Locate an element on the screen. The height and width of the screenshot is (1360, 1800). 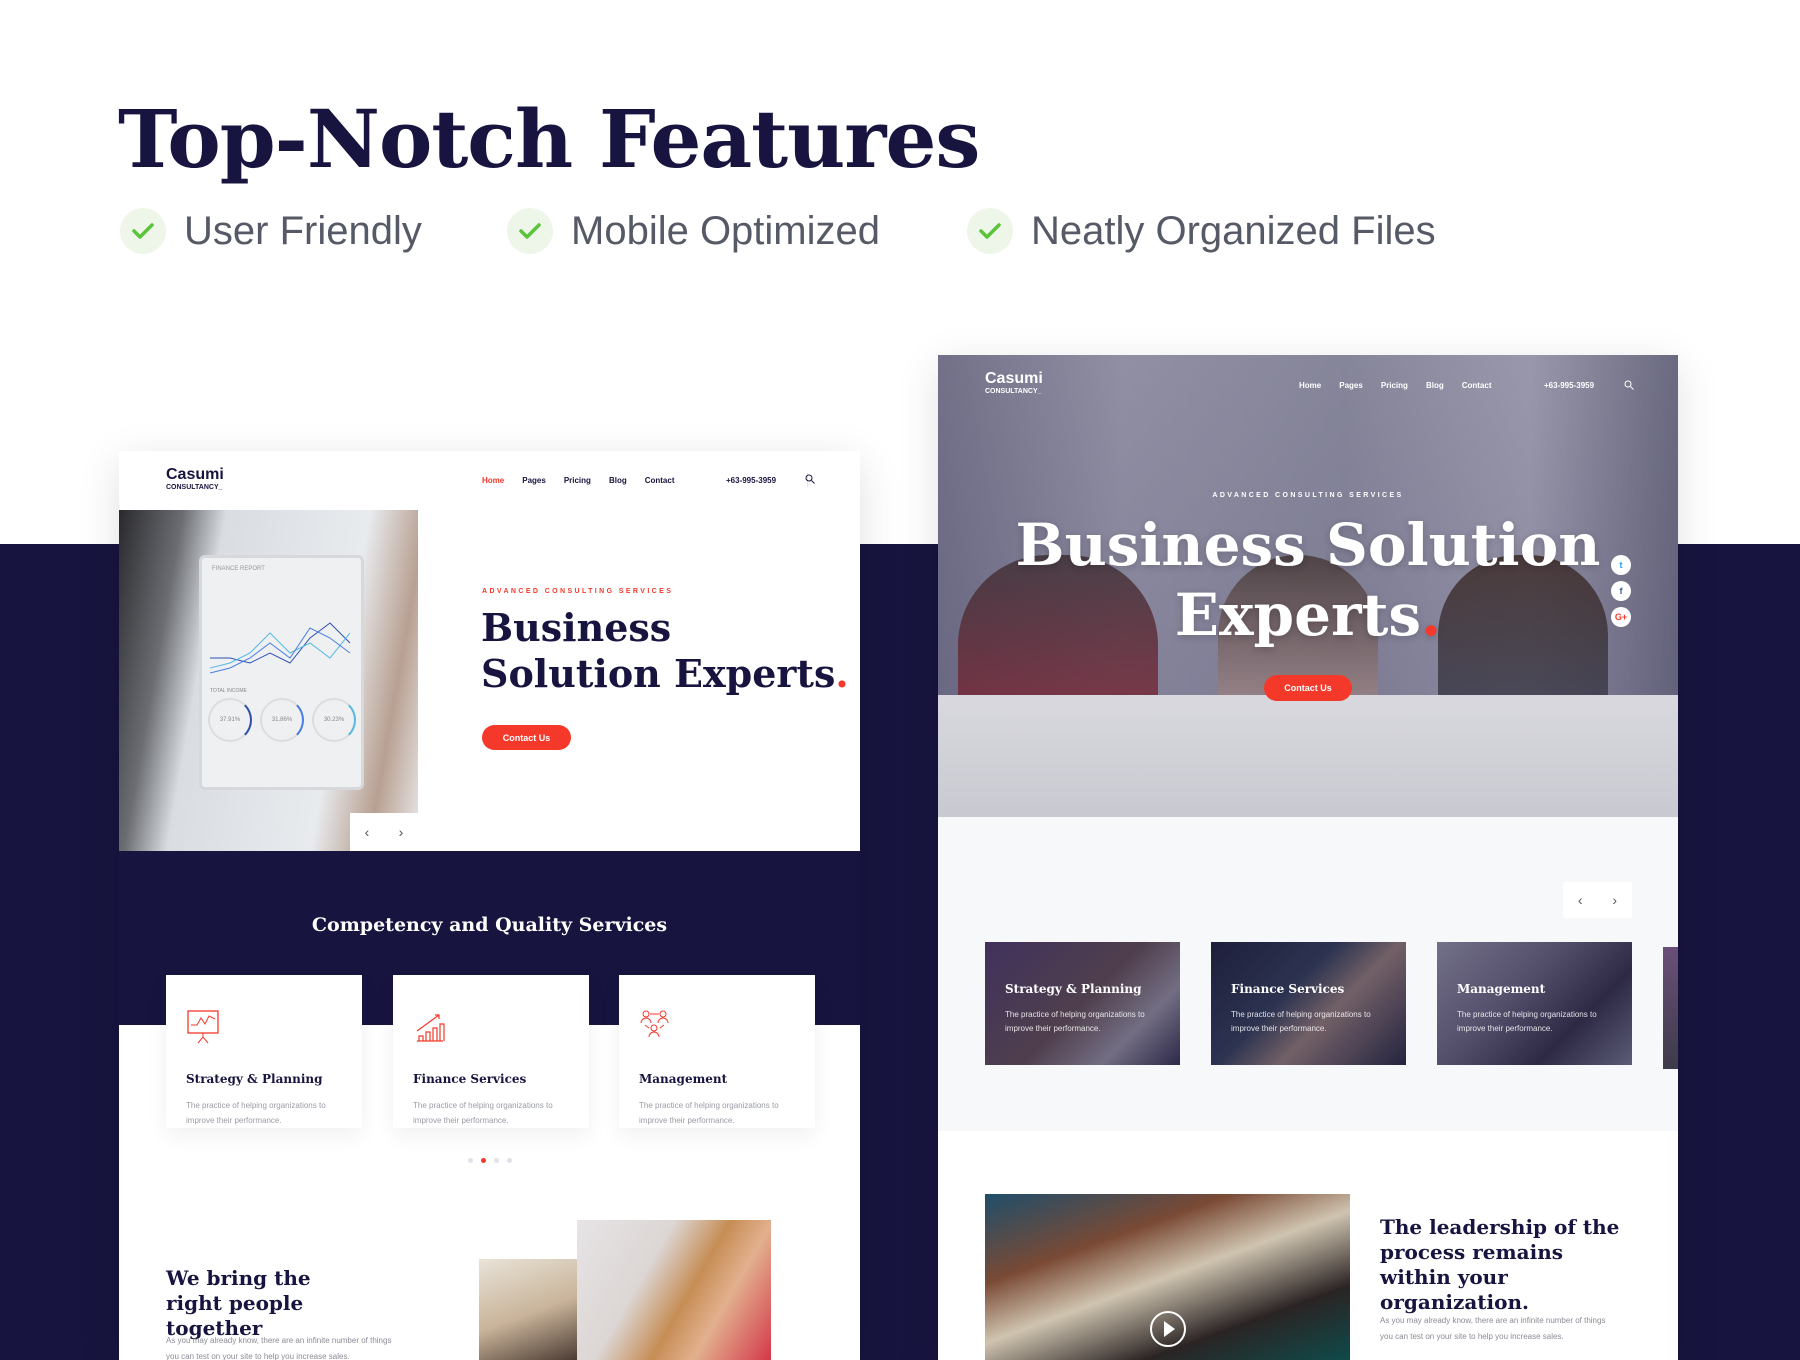
tablet-line-chart is located at coordinates (280, 648).